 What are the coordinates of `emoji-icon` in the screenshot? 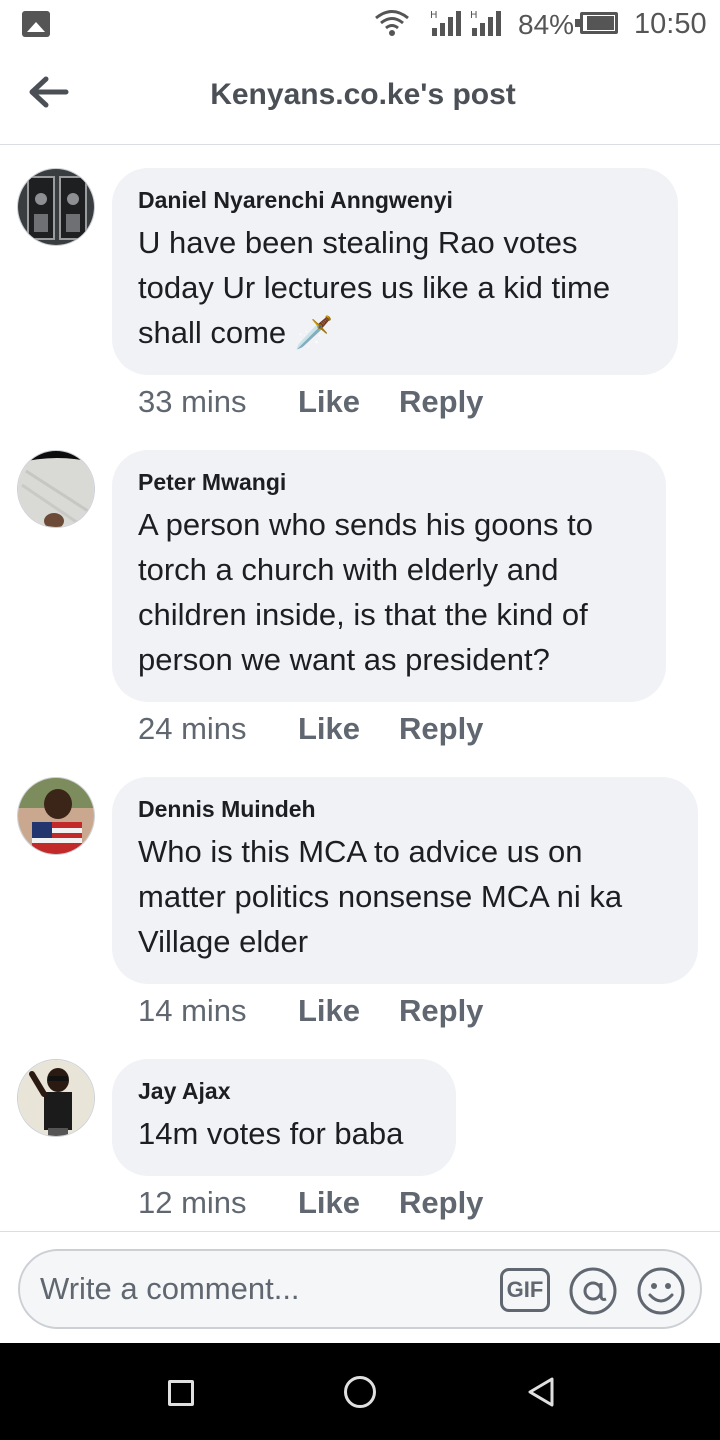 It's located at (661, 1291).